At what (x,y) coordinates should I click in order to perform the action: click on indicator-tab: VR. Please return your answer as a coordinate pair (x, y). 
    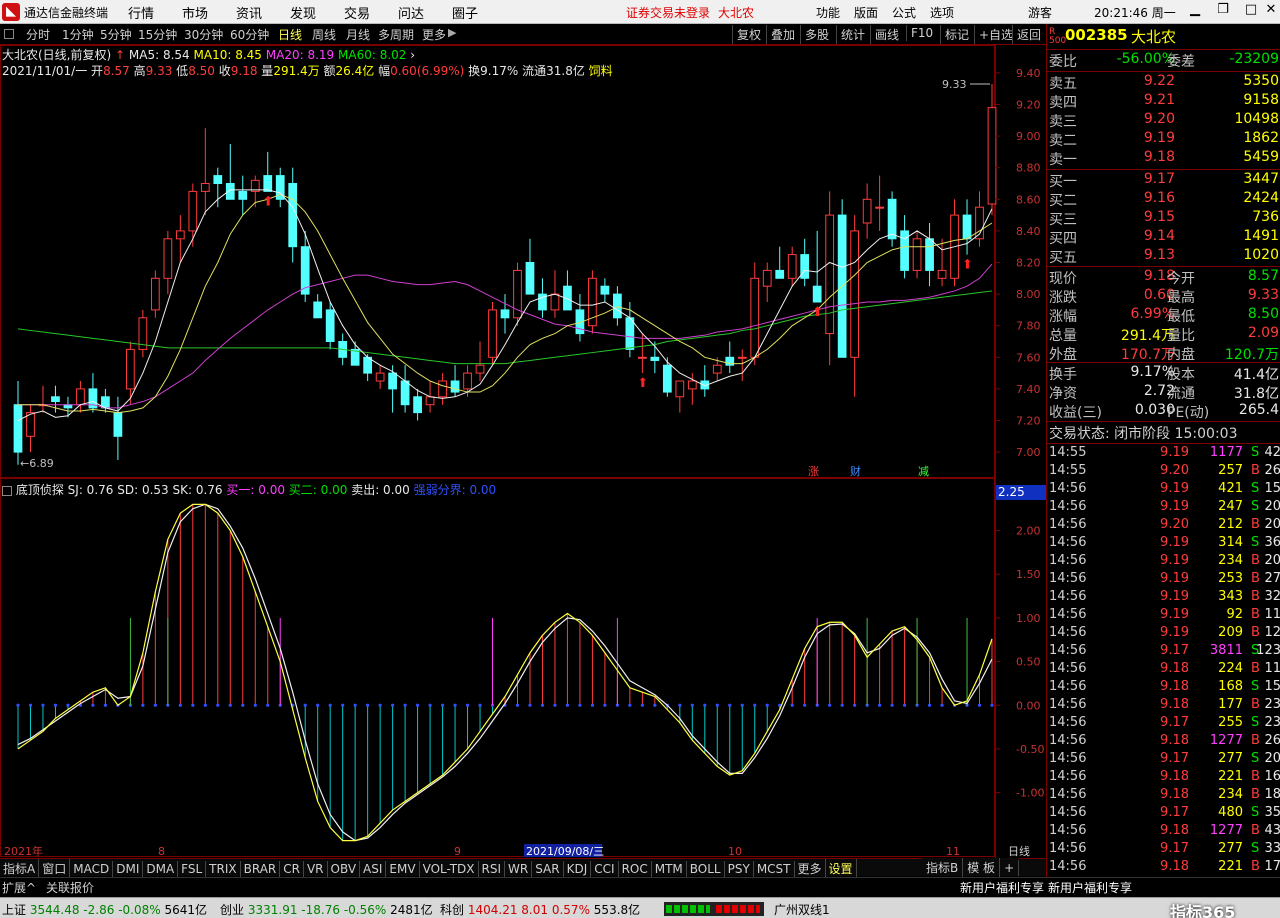
    Looking at the image, I should click on (316, 869).